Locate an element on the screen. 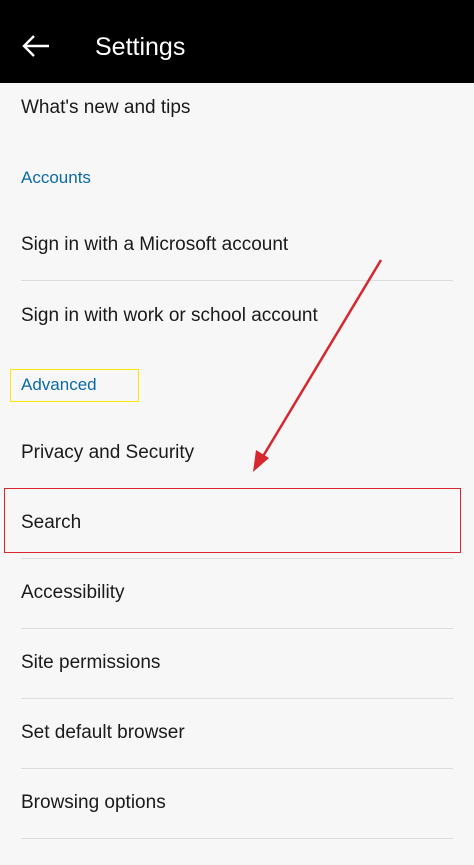 This screenshot has height=865, width=474. settings-item-sign-in-microsoft: Sign in with a Microsoft account is located at coordinates (237, 245).